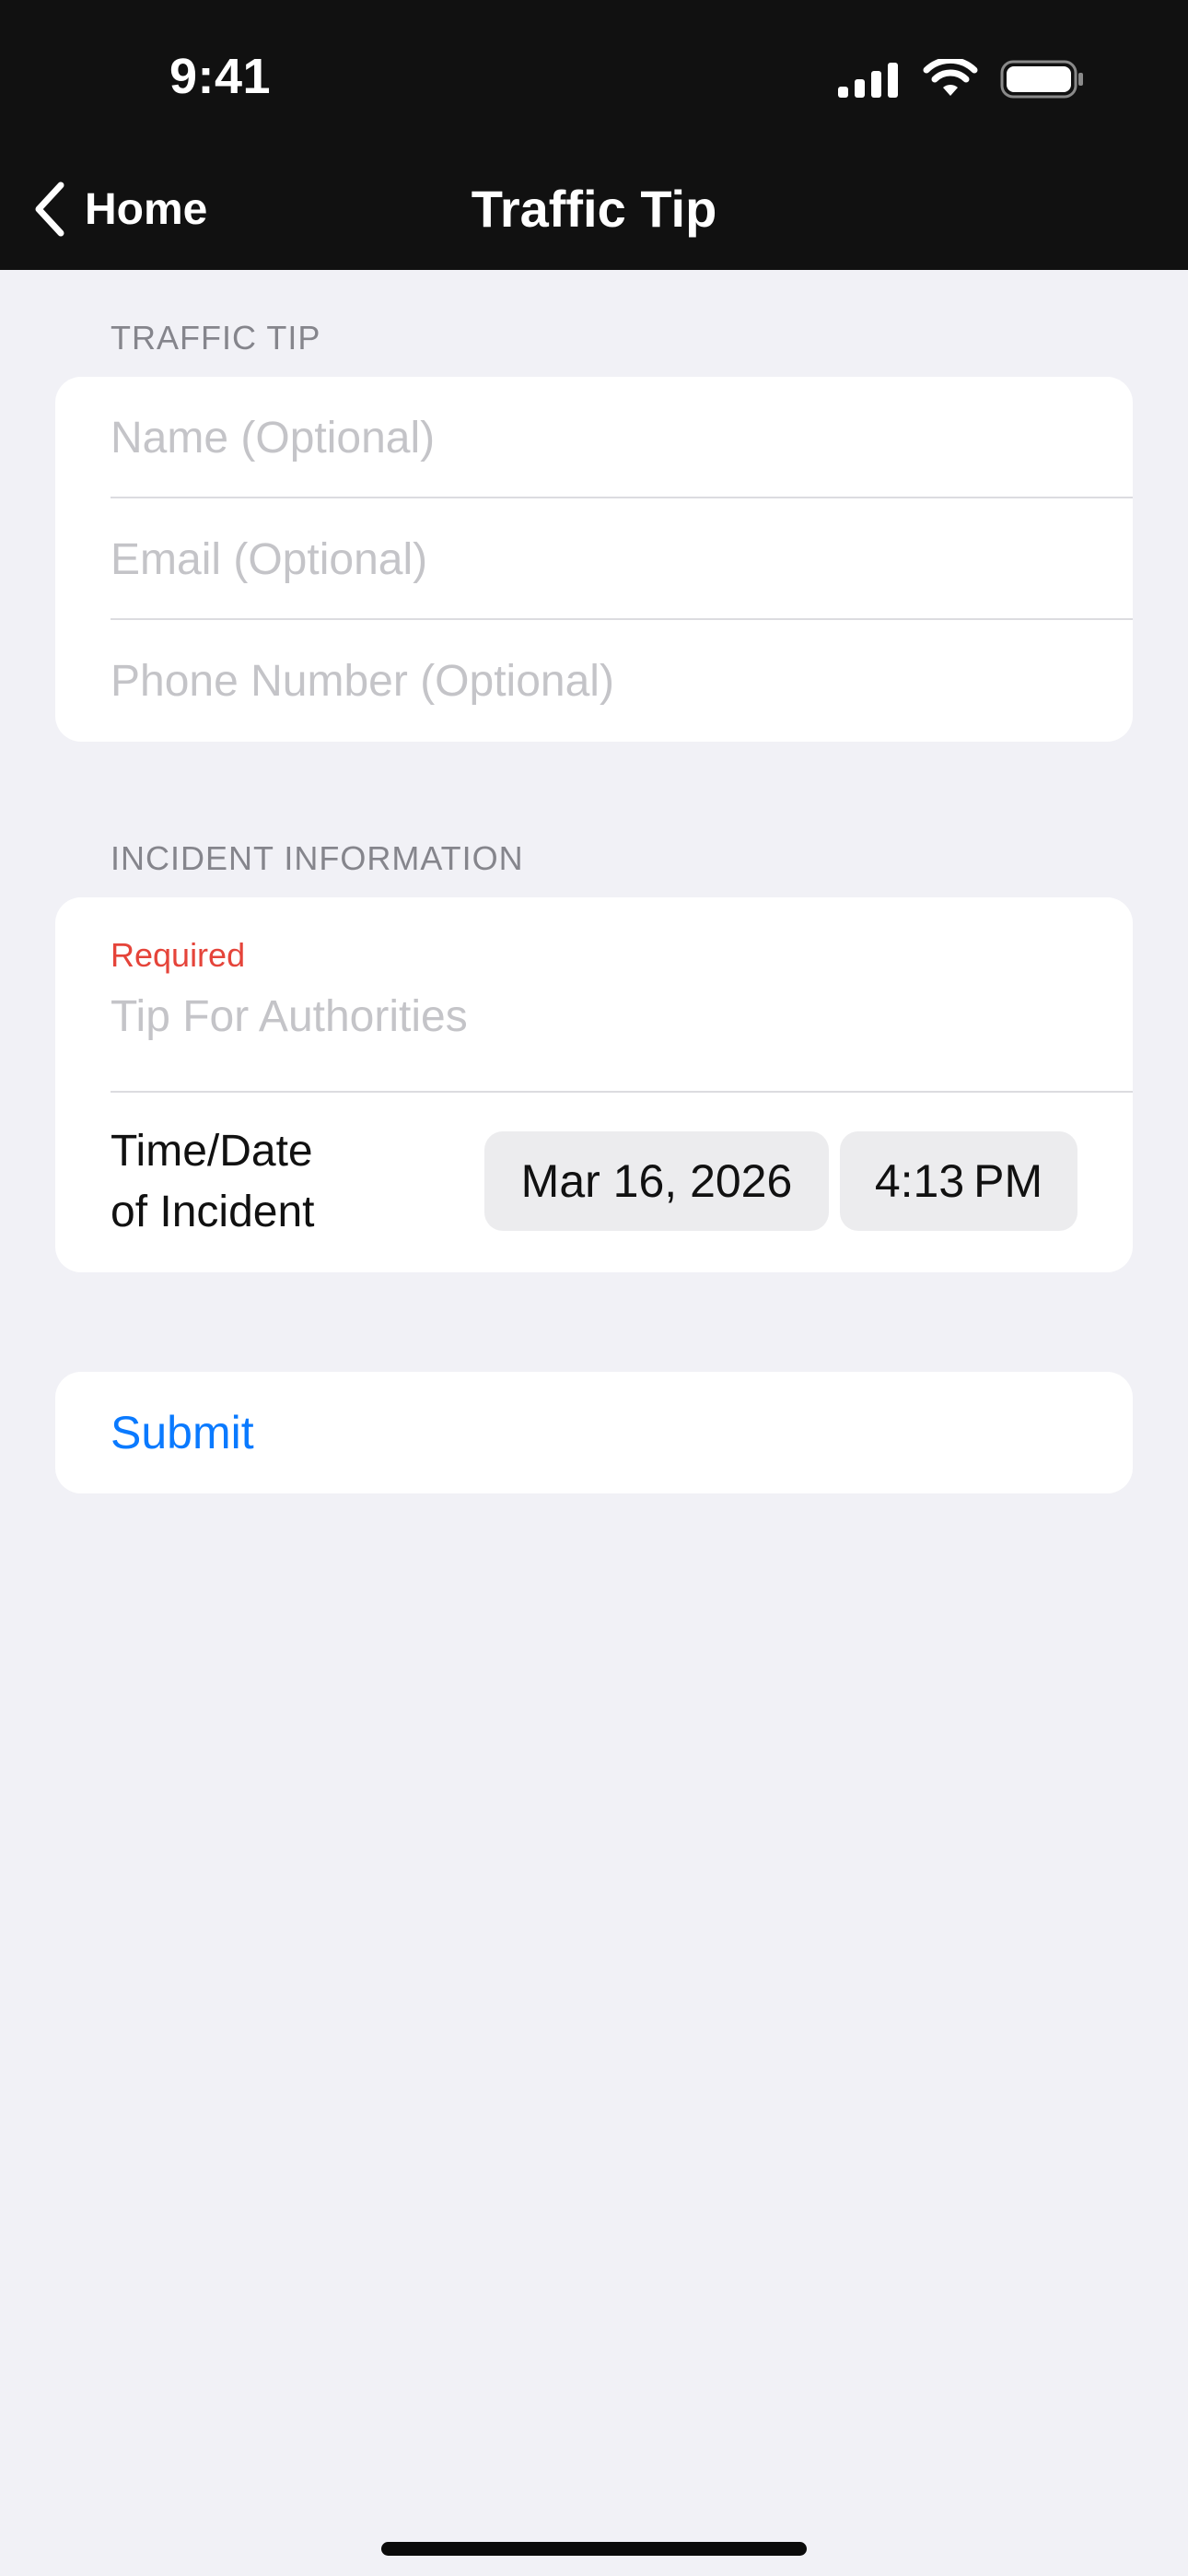  Describe the element at coordinates (216, 338) in the screenshot. I see `section-header-traffic-tip: TRAFFIC TIP` at that location.